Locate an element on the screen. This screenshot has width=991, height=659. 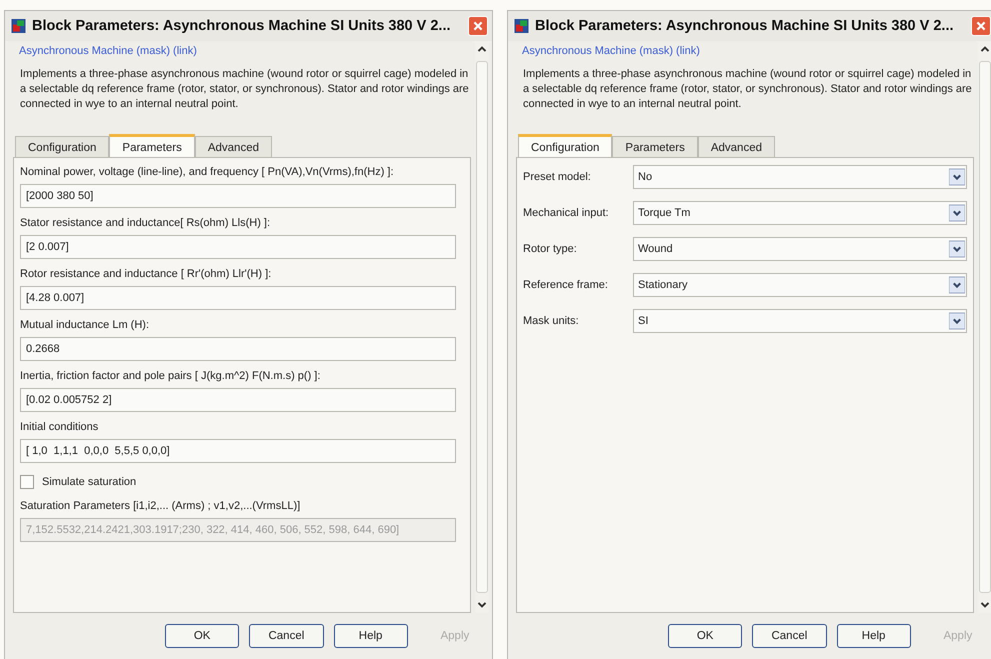
dropdown-label: Preset model: is located at coordinates (557, 177).